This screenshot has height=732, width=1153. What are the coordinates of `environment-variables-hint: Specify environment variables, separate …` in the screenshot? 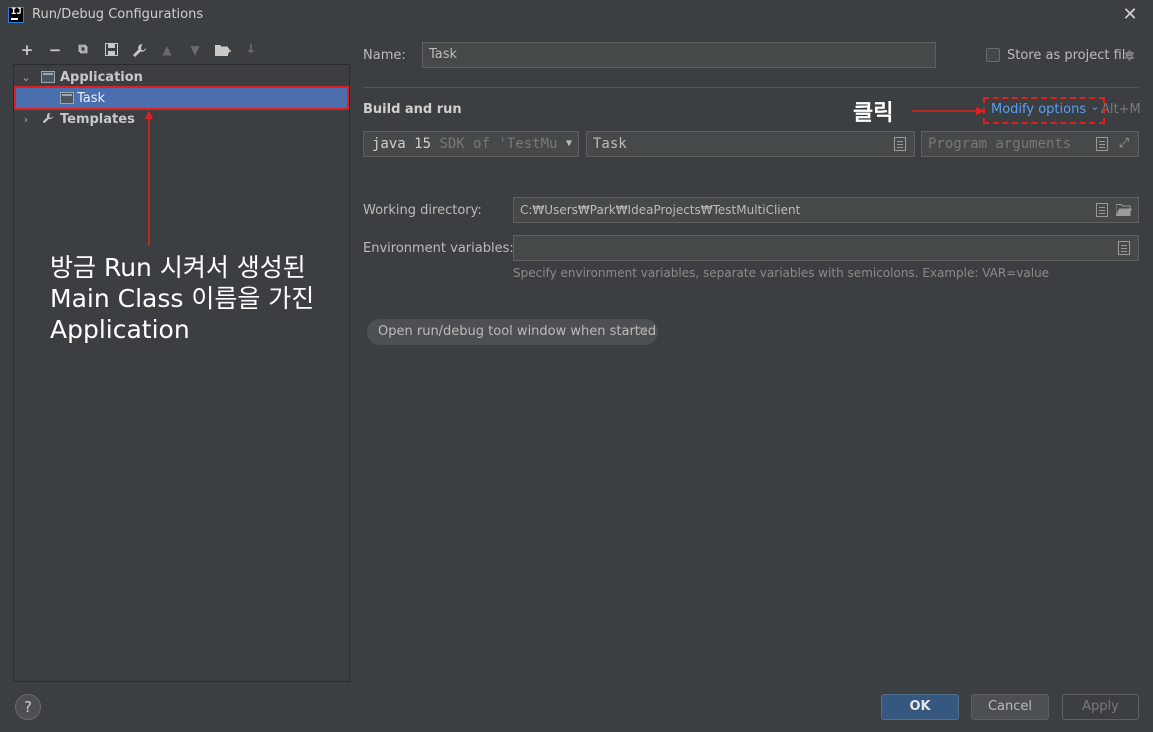 It's located at (781, 273).